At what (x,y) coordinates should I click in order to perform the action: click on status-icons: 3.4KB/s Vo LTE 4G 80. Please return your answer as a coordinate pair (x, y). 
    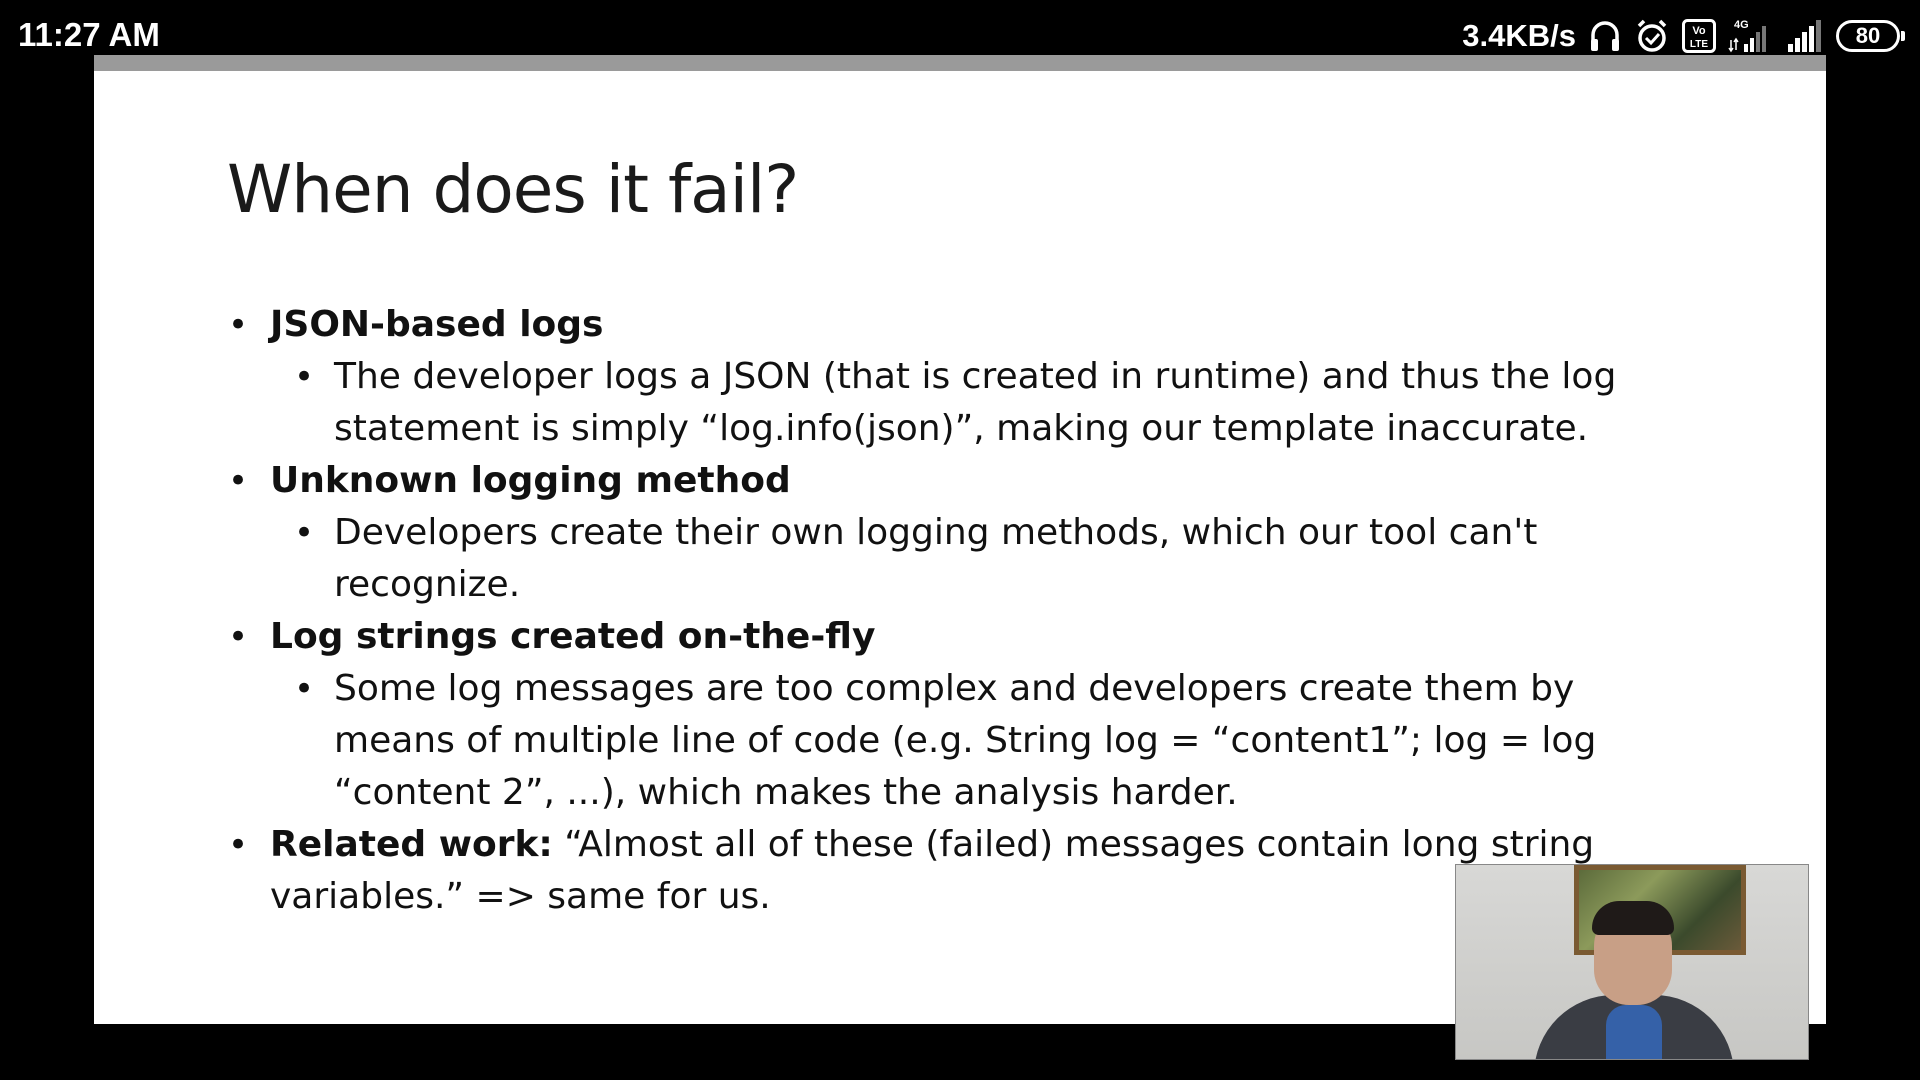
    Looking at the image, I should click on (1683, 36).